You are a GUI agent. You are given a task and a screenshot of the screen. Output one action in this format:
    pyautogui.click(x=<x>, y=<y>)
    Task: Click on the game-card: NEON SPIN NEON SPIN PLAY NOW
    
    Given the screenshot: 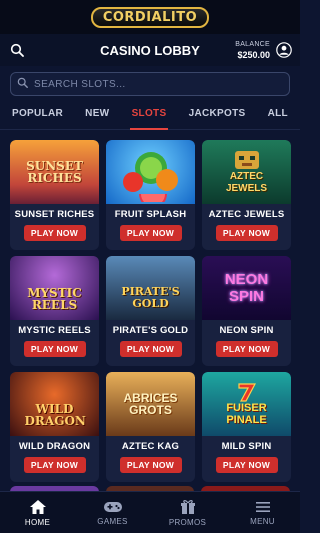 What is the action you would take?
    pyautogui.click(x=246, y=311)
    